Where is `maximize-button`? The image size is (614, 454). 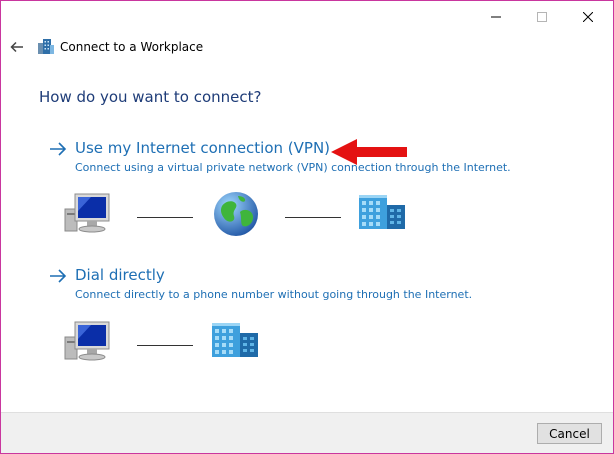 maximize-button is located at coordinates (542, 17).